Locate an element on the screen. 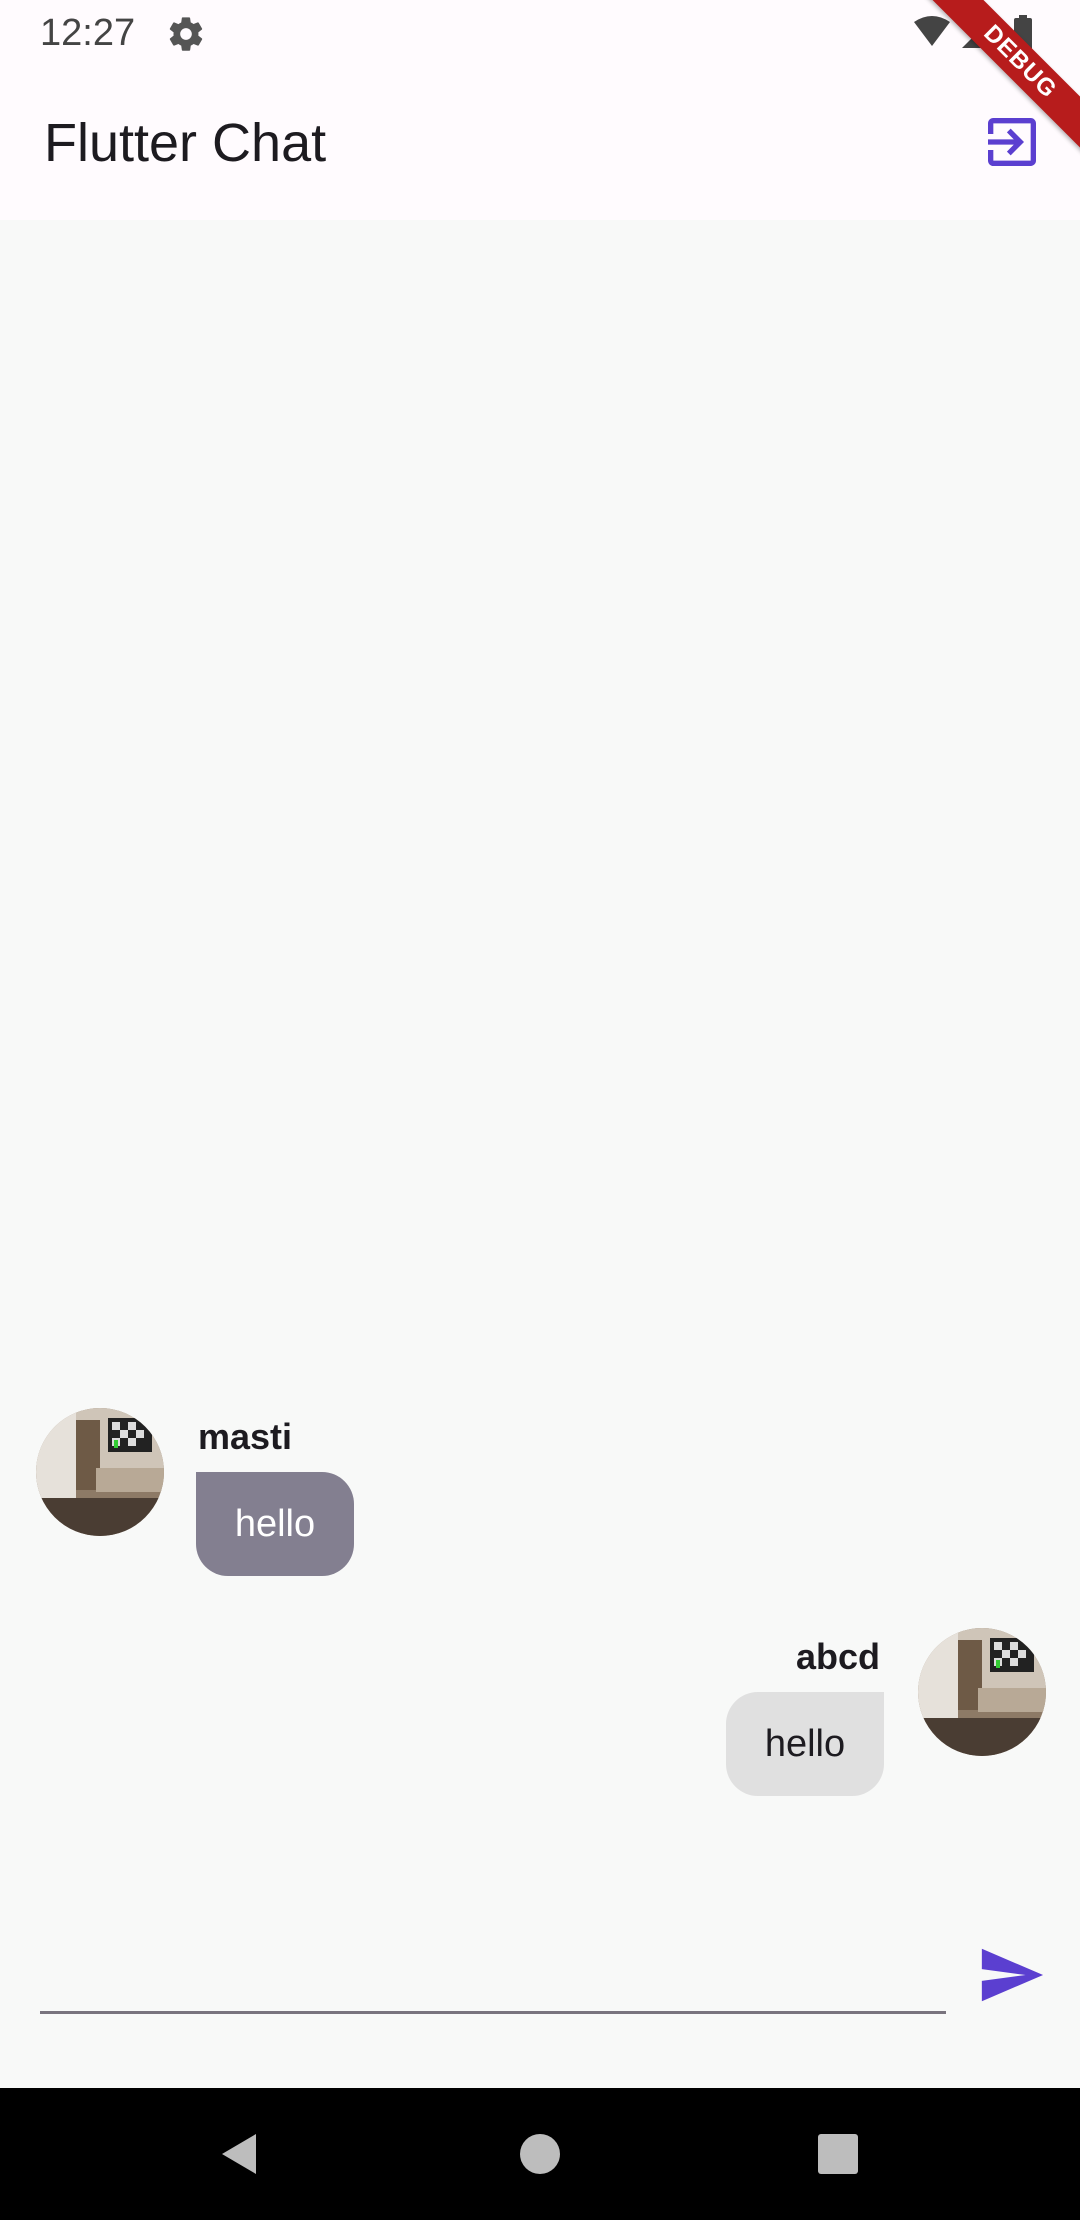 The width and height of the screenshot is (1080, 2220). sender-name: masti is located at coordinates (245, 1436).